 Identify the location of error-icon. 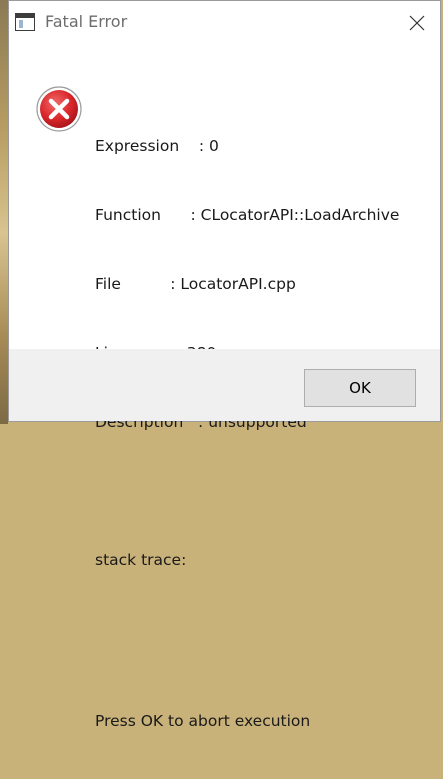
(59, 109).